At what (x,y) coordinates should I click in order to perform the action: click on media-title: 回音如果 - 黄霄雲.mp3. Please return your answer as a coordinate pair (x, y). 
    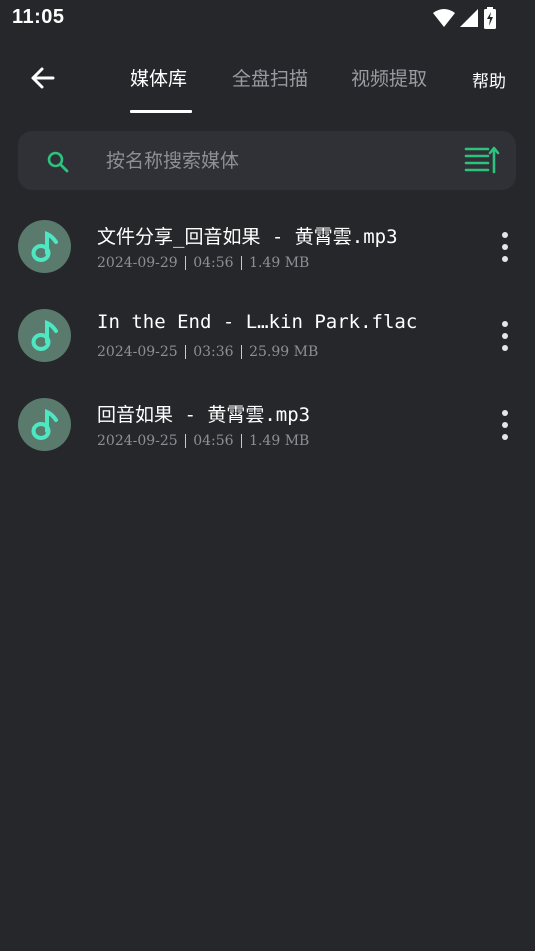
    Looking at the image, I should click on (204, 415).